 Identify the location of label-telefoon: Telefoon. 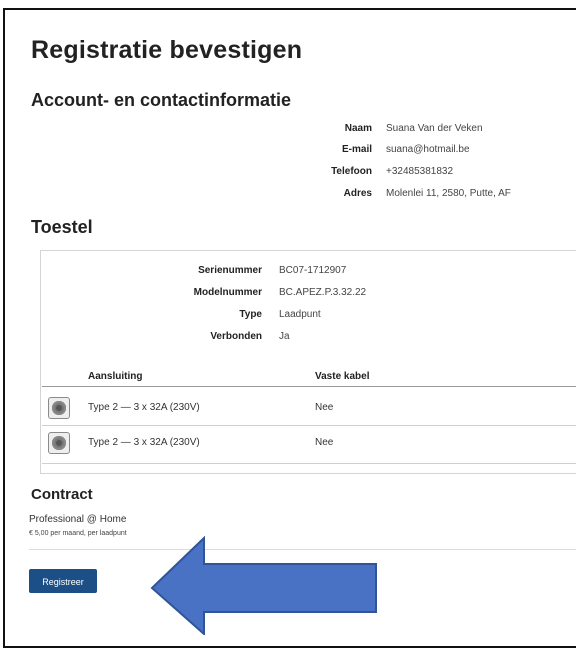
(351, 171).